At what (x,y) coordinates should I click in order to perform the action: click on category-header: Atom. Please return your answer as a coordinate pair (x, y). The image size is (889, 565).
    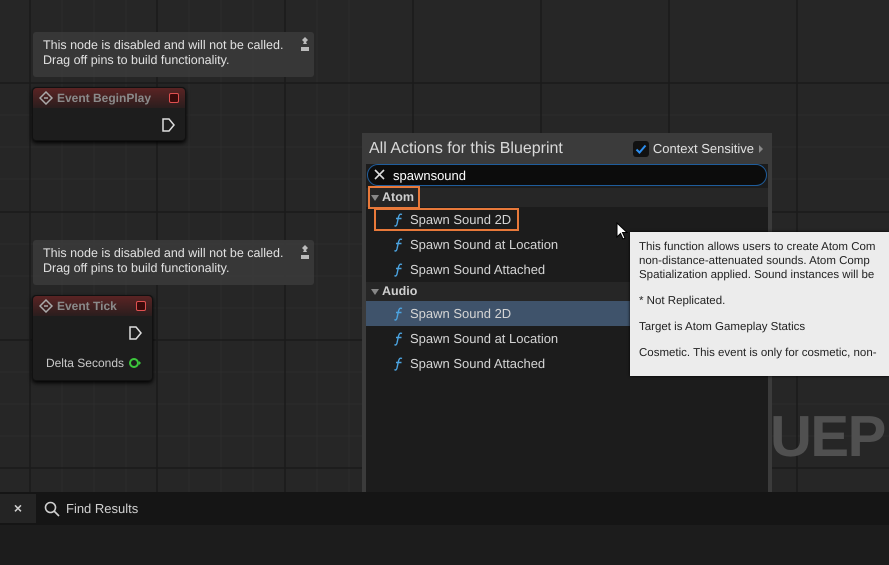
    Looking at the image, I should click on (394, 197).